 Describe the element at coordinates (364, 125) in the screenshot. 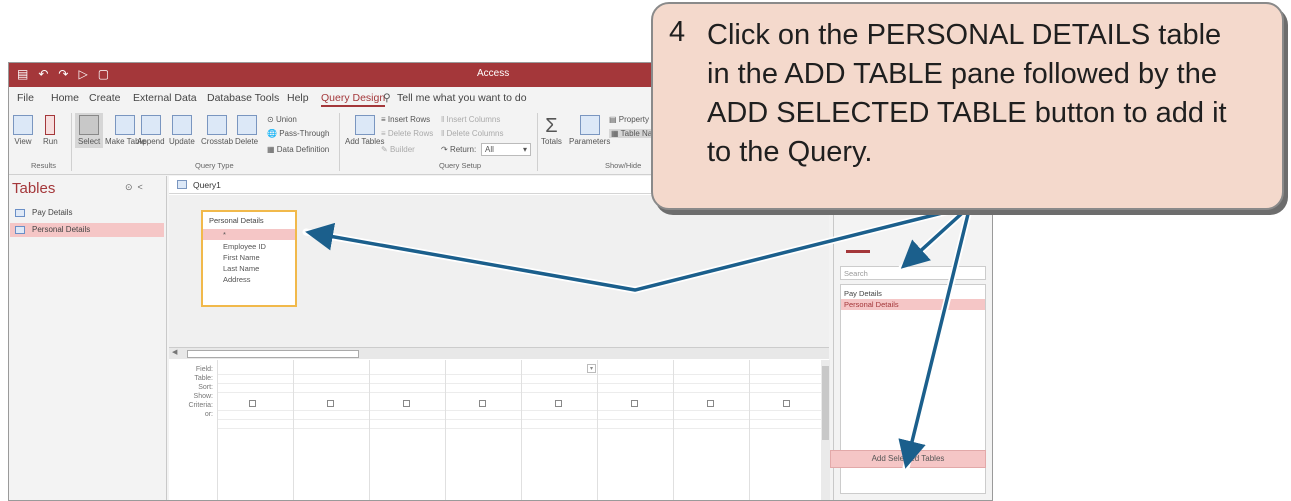

I see `add-tables-icon` at that location.